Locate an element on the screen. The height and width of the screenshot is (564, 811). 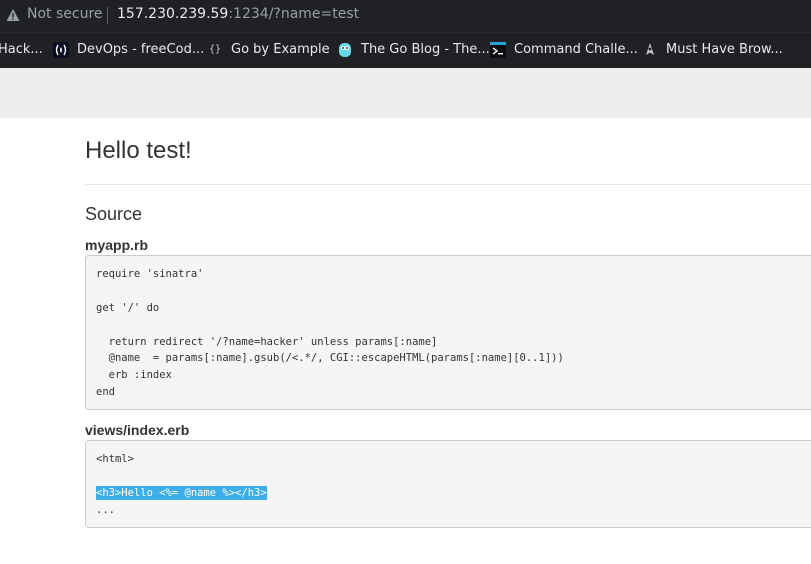
warning-icon is located at coordinates (13, 15).